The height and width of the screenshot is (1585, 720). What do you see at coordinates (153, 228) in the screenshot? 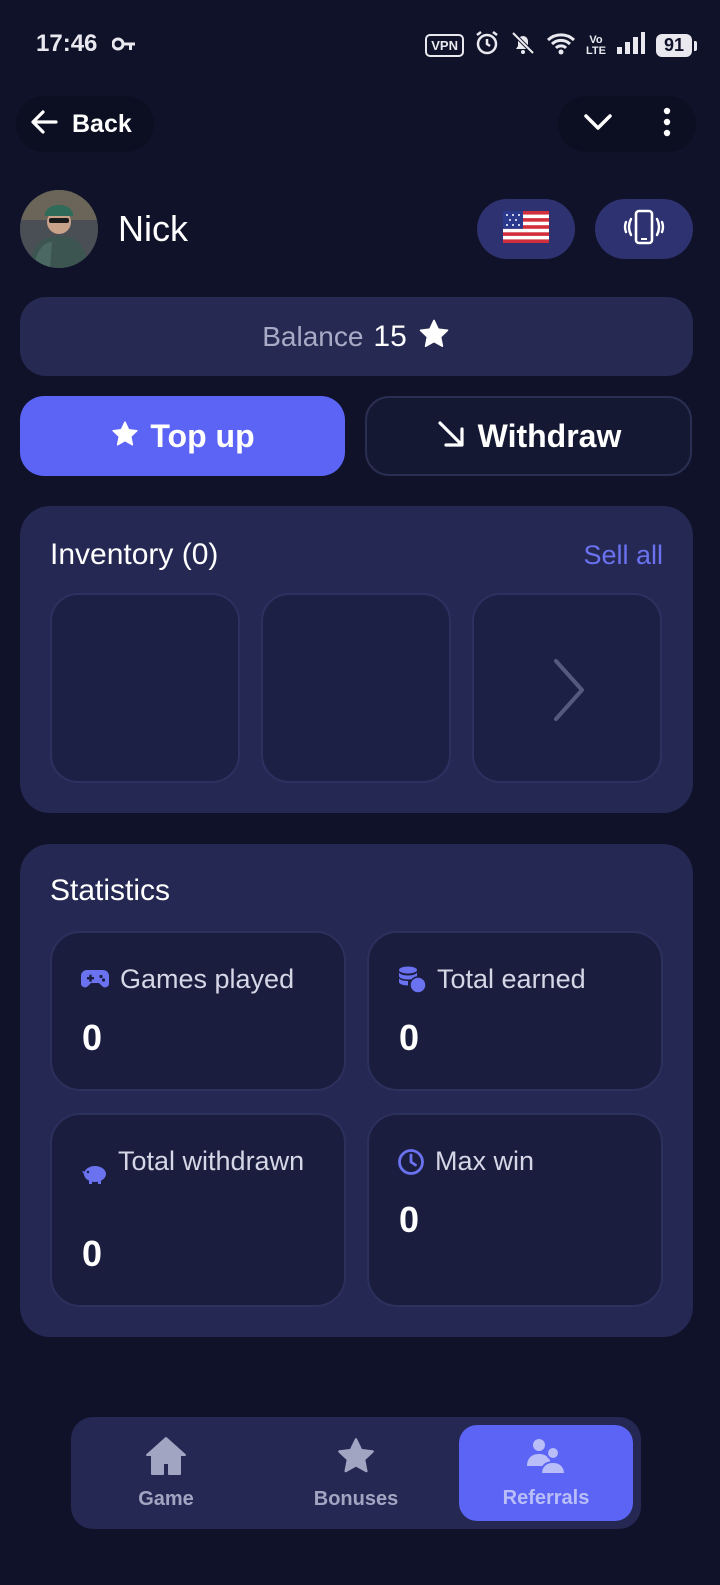
I see `username: Nick` at bounding box center [153, 228].